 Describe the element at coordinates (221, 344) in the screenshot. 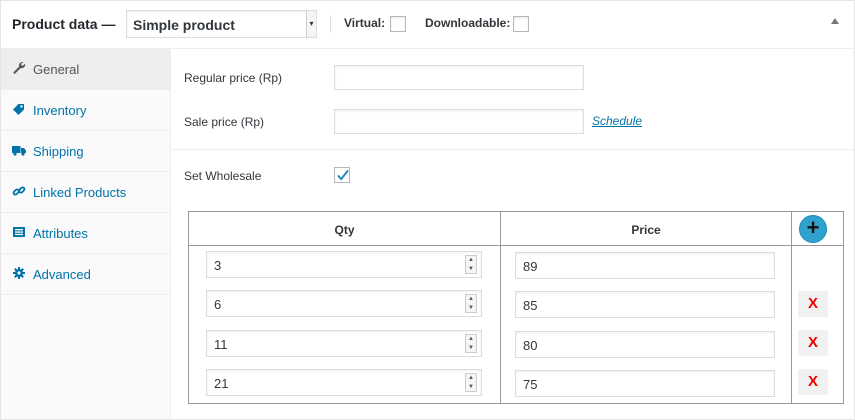

I see `qty-value: 11` at that location.